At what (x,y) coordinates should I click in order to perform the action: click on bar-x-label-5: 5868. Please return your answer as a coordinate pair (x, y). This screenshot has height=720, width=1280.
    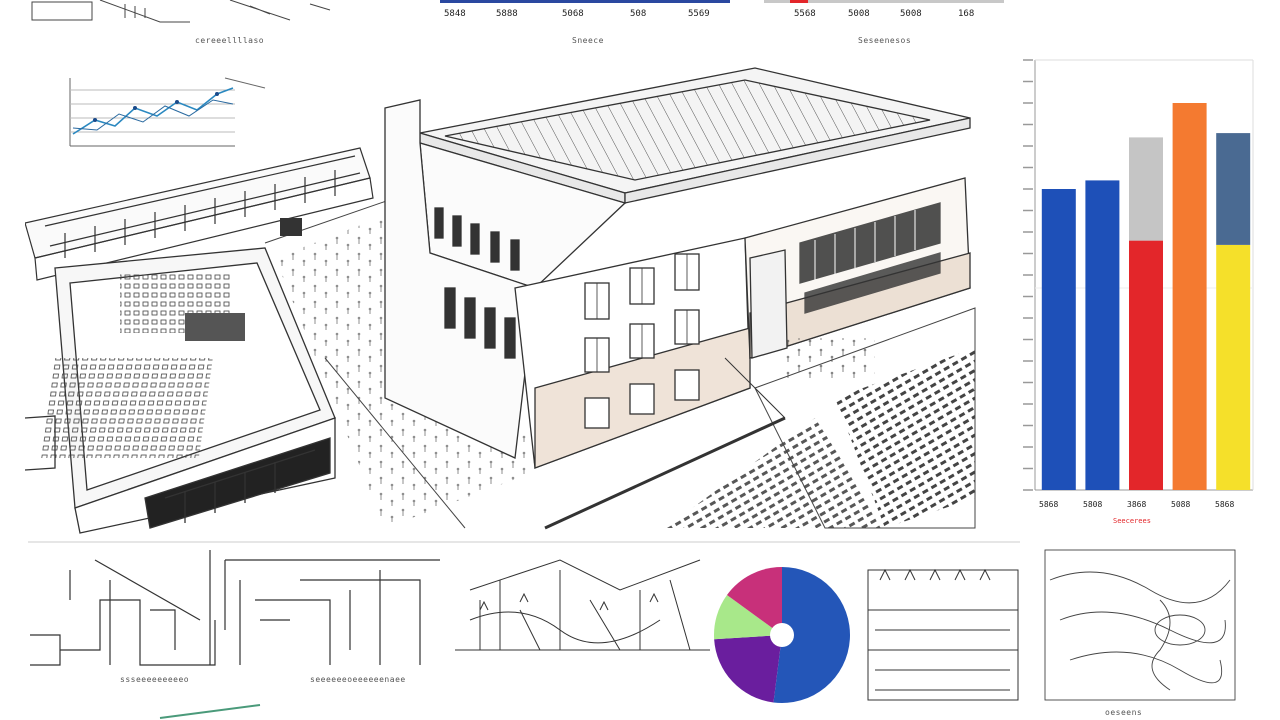
    Looking at the image, I should click on (1224, 504).